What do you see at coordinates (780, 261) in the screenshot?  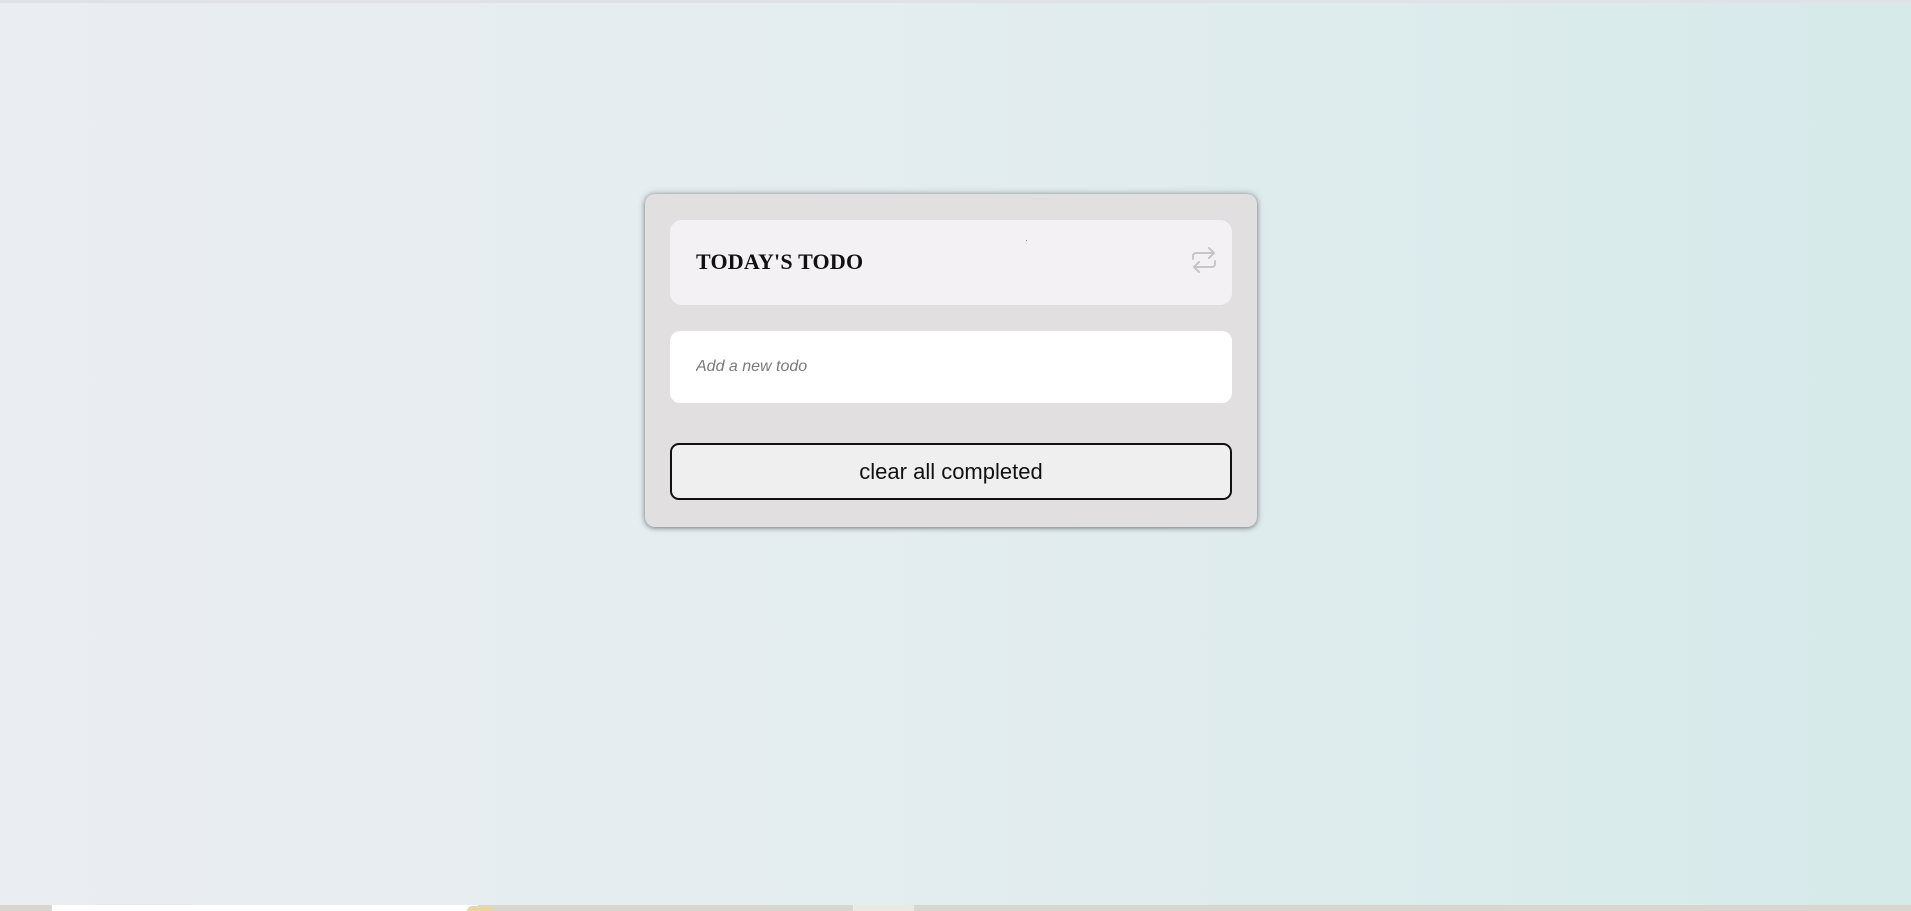 I see `page-title: TODAY'S TODO` at bounding box center [780, 261].